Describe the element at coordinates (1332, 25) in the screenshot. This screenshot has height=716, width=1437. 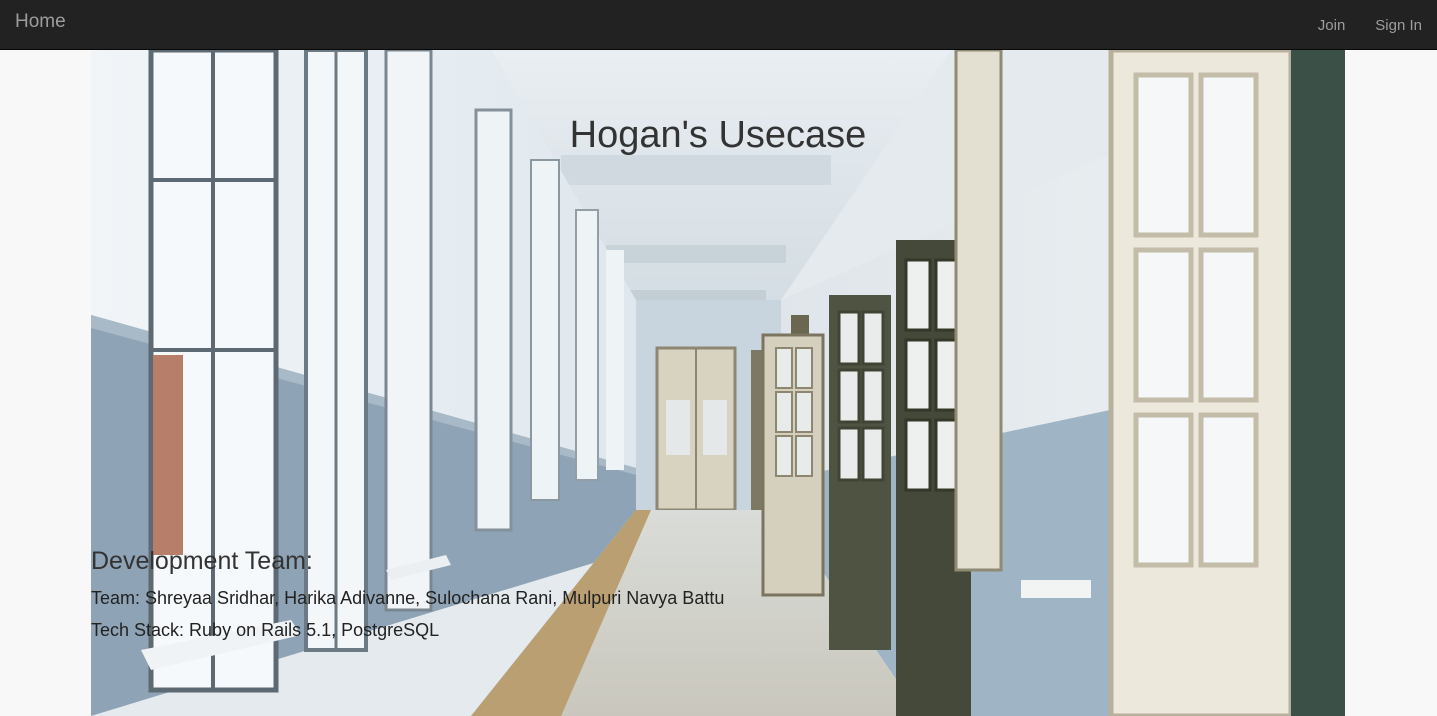
I see `join-link: Join` at that location.